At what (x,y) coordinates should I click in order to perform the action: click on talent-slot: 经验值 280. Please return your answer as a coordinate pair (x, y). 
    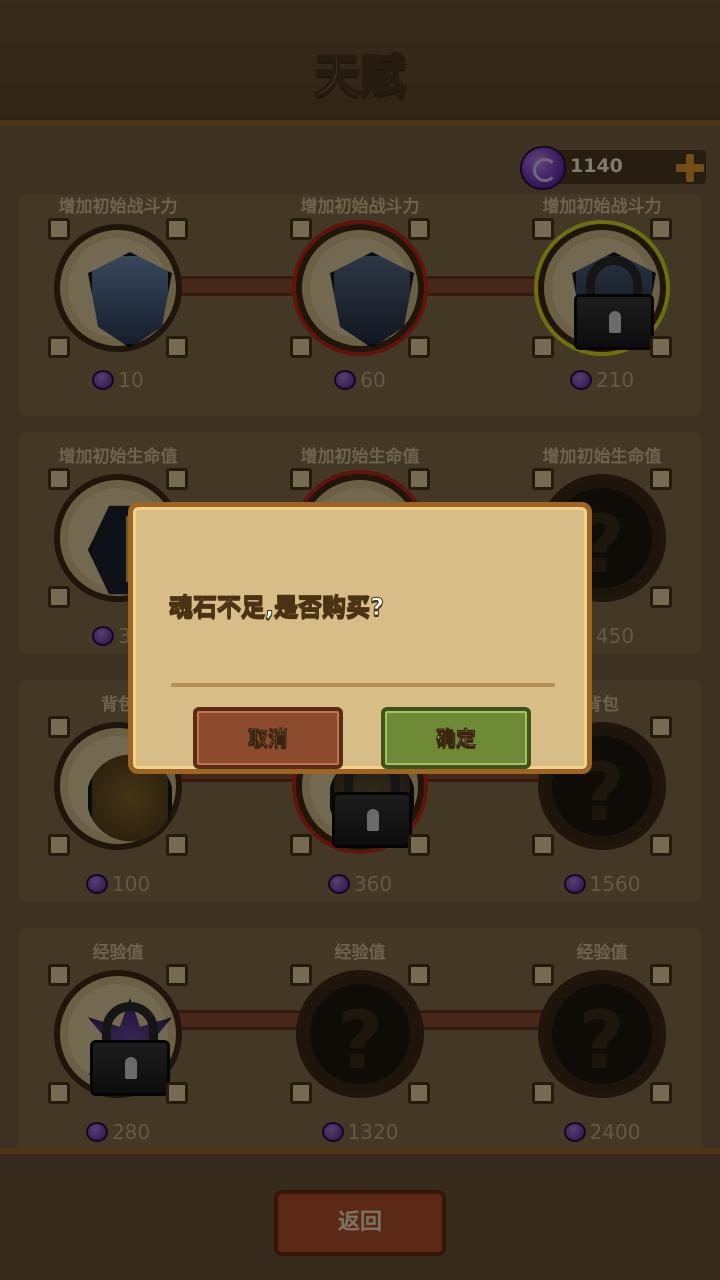
    Looking at the image, I should click on (118, 1039).